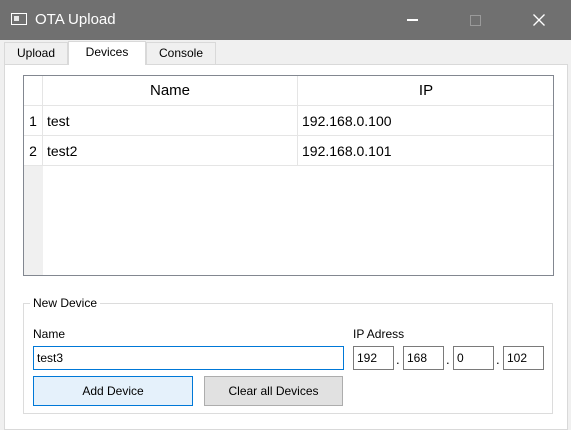 This screenshot has width=571, height=430. I want to click on ip-octet-3-input, so click(473, 358).